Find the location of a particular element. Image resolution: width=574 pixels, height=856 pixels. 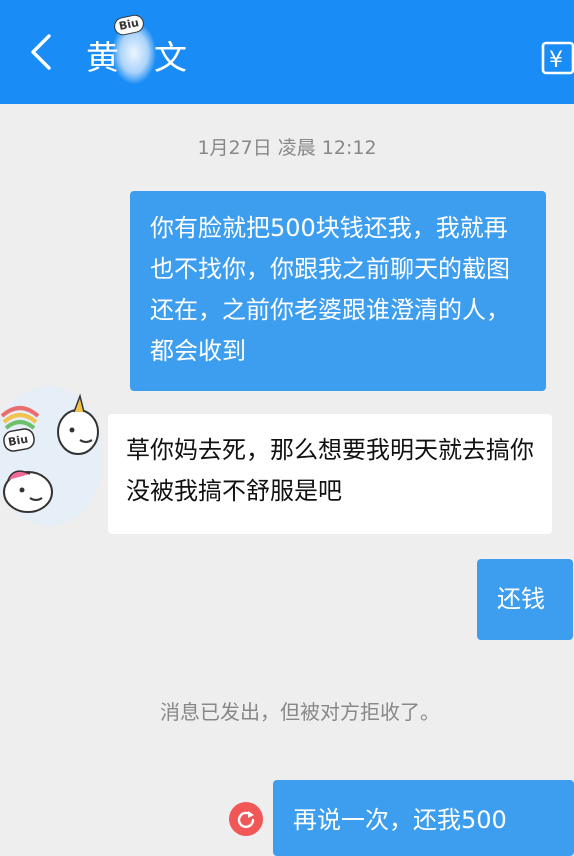

resend-button is located at coordinates (246, 819).